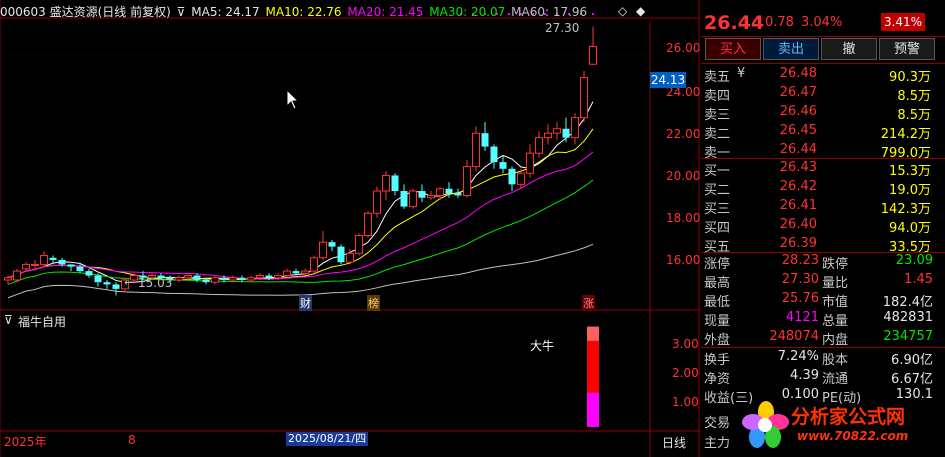  What do you see at coordinates (717, 228) in the screenshot?
I see `level-label: 买四` at bounding box center [717, 228].